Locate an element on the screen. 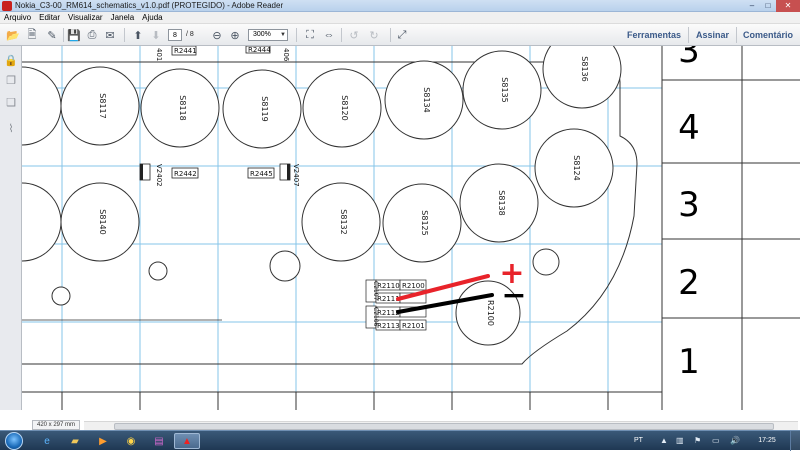 The height and width of the screenshot is (451, 800). rotate-left-icon: ↺ is located at coordinates (354, 35).